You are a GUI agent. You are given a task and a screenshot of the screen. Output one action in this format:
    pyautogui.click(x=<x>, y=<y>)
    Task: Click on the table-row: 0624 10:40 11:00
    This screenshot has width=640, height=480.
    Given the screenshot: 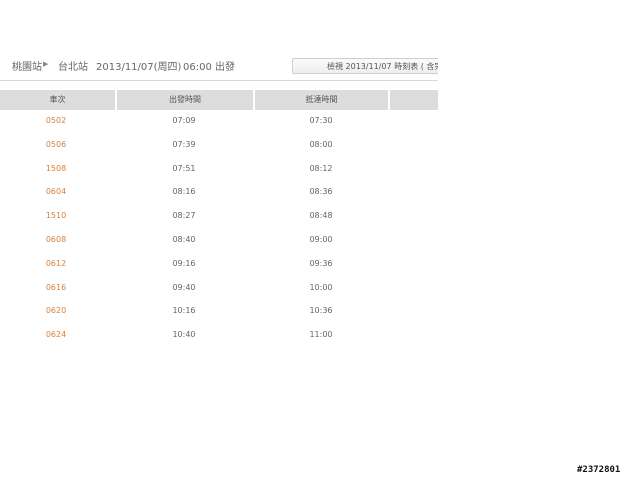 What is the action you would take?
    pyautogui.click(x=219, y=337)
    